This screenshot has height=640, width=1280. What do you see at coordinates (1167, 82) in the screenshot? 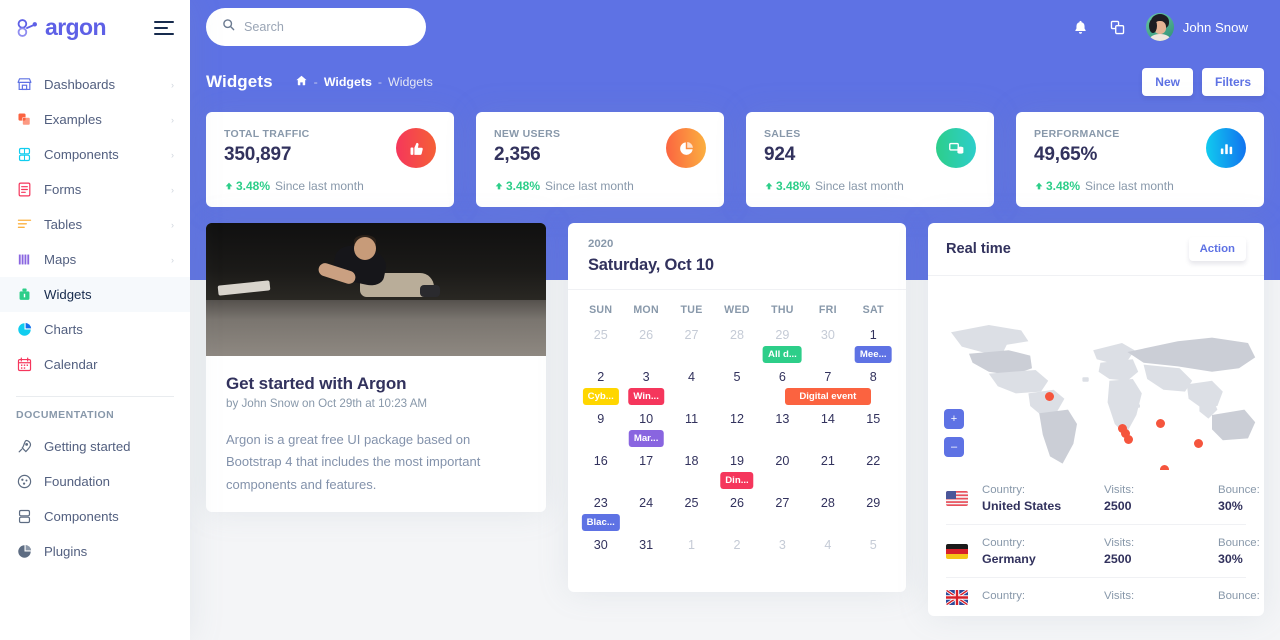
I see `new-button: New` at bounding box center [1167, 82].